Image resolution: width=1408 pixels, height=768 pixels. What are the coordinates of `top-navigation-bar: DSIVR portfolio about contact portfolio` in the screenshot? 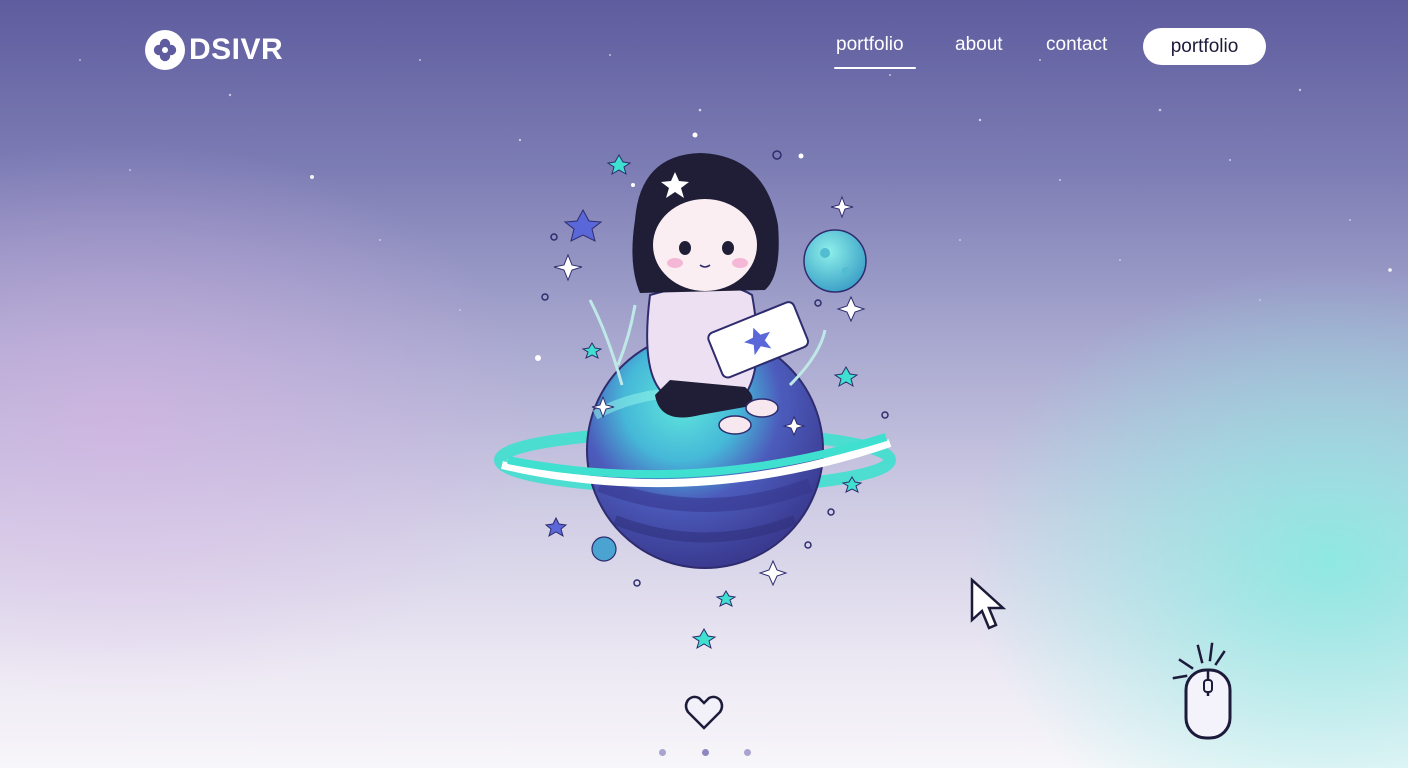 It's located at (704, 50).